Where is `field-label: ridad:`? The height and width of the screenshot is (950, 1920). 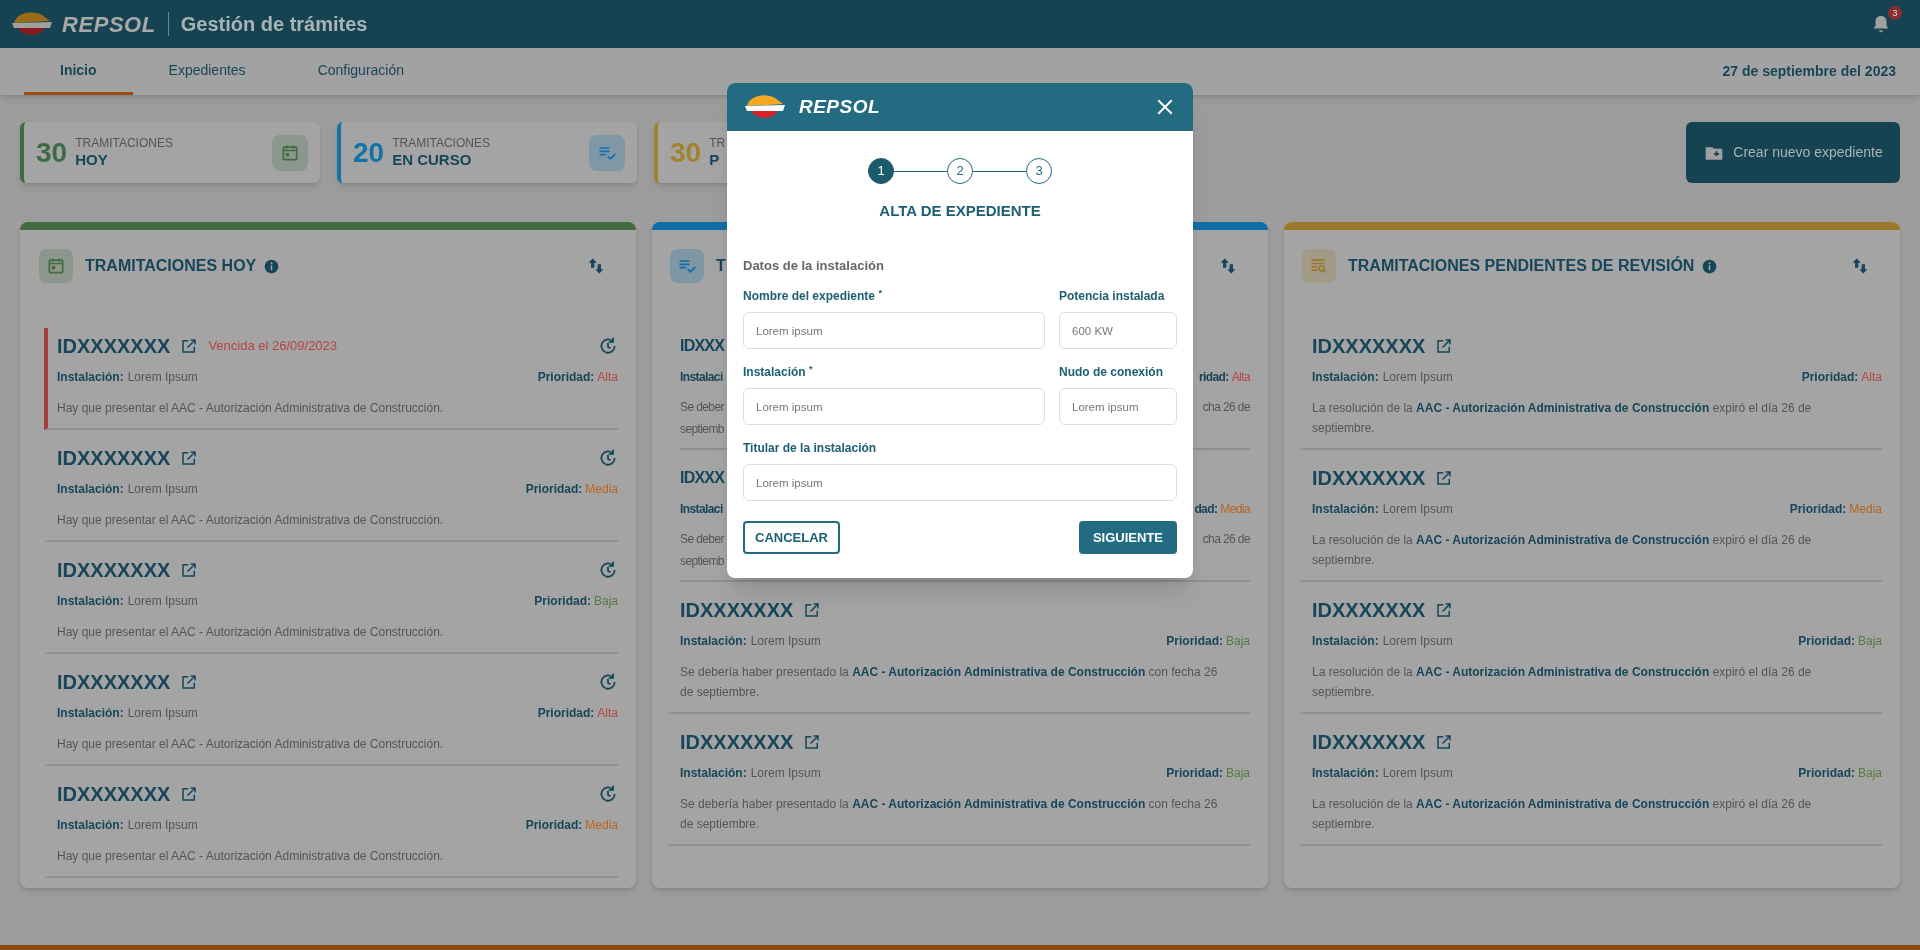 field-label: ridad: is located at coordinates (1214, 377).